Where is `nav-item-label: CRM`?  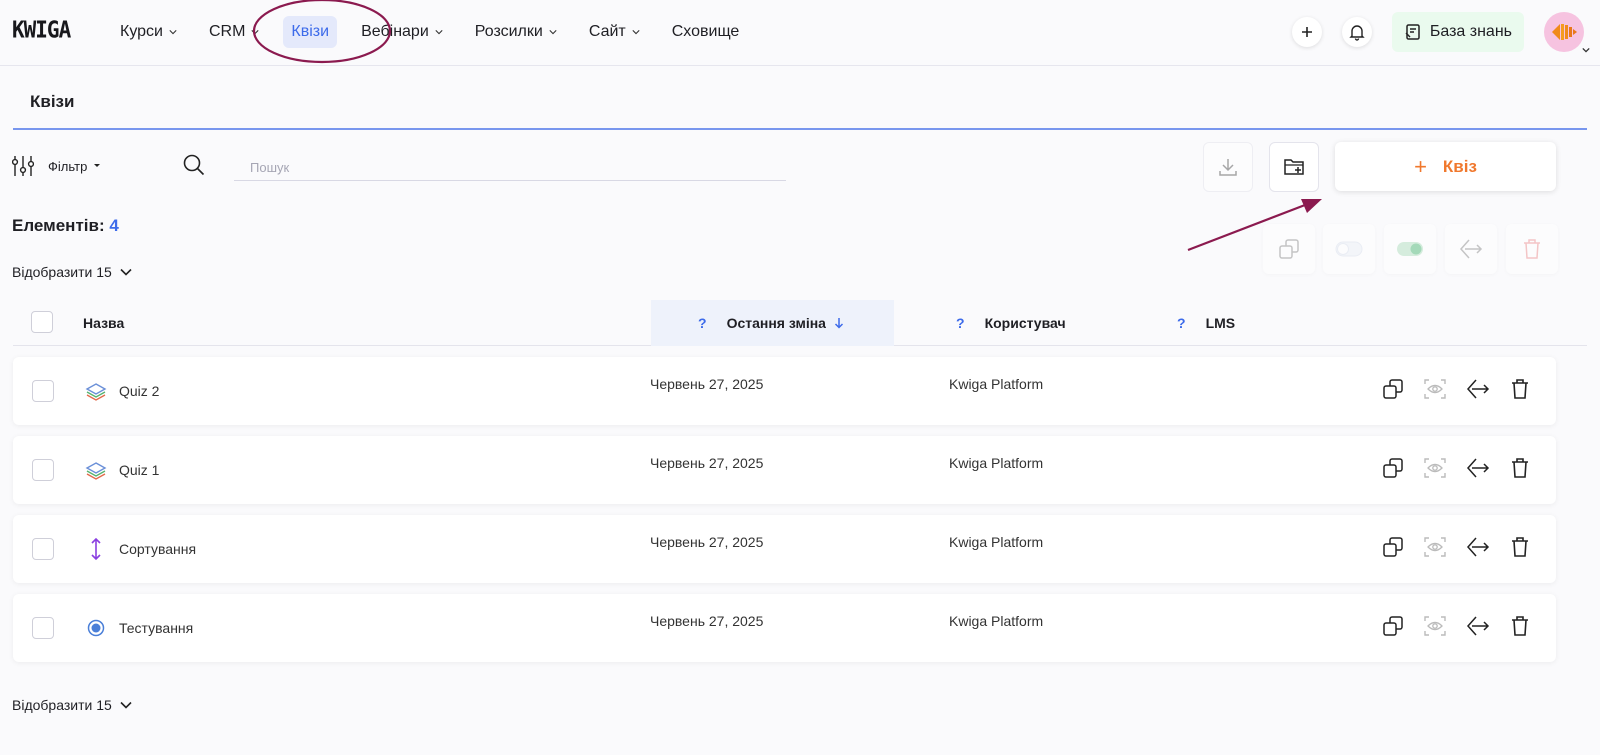
nav-item-label: CRM is located at coordinates (227, 31).